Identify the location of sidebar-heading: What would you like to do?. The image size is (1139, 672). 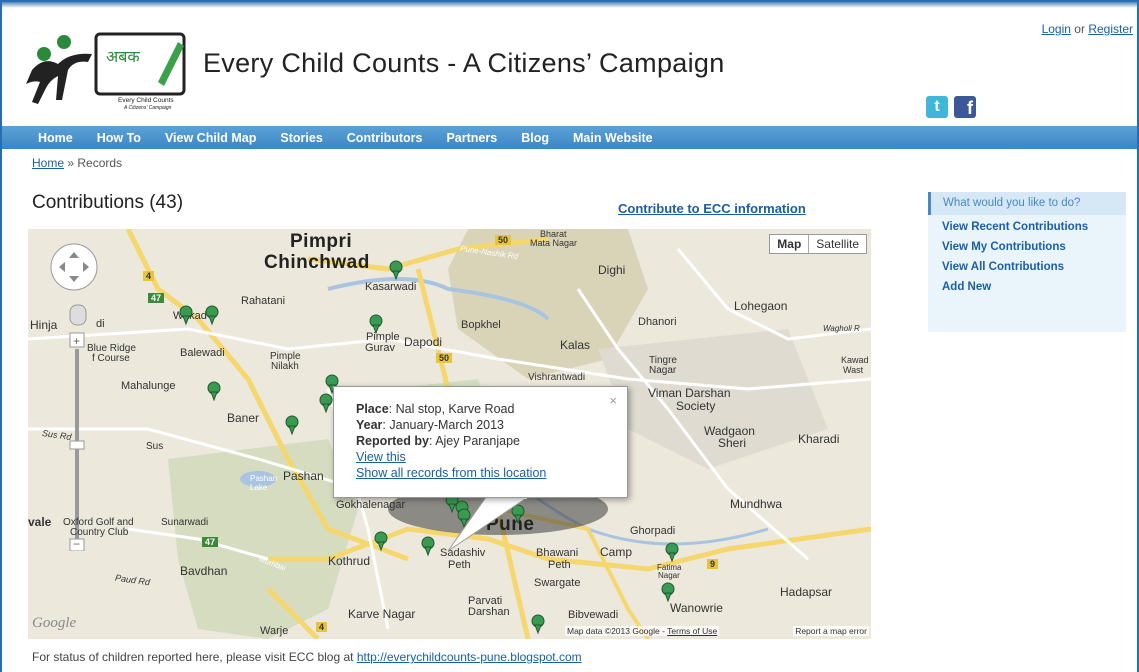
(1027, 203).